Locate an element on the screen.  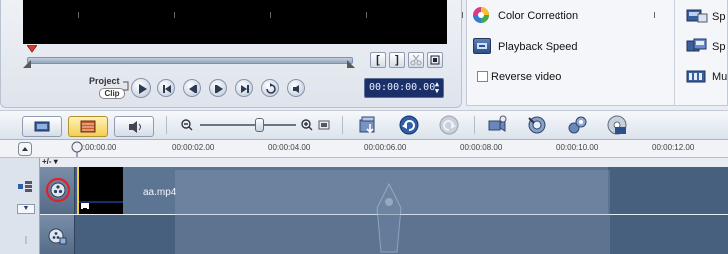
track-handle is located at coordinates (26, 240).